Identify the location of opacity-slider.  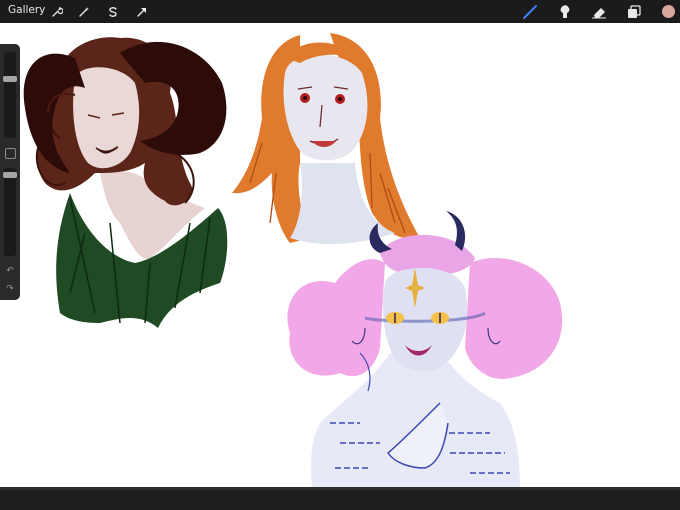
(10, 212).